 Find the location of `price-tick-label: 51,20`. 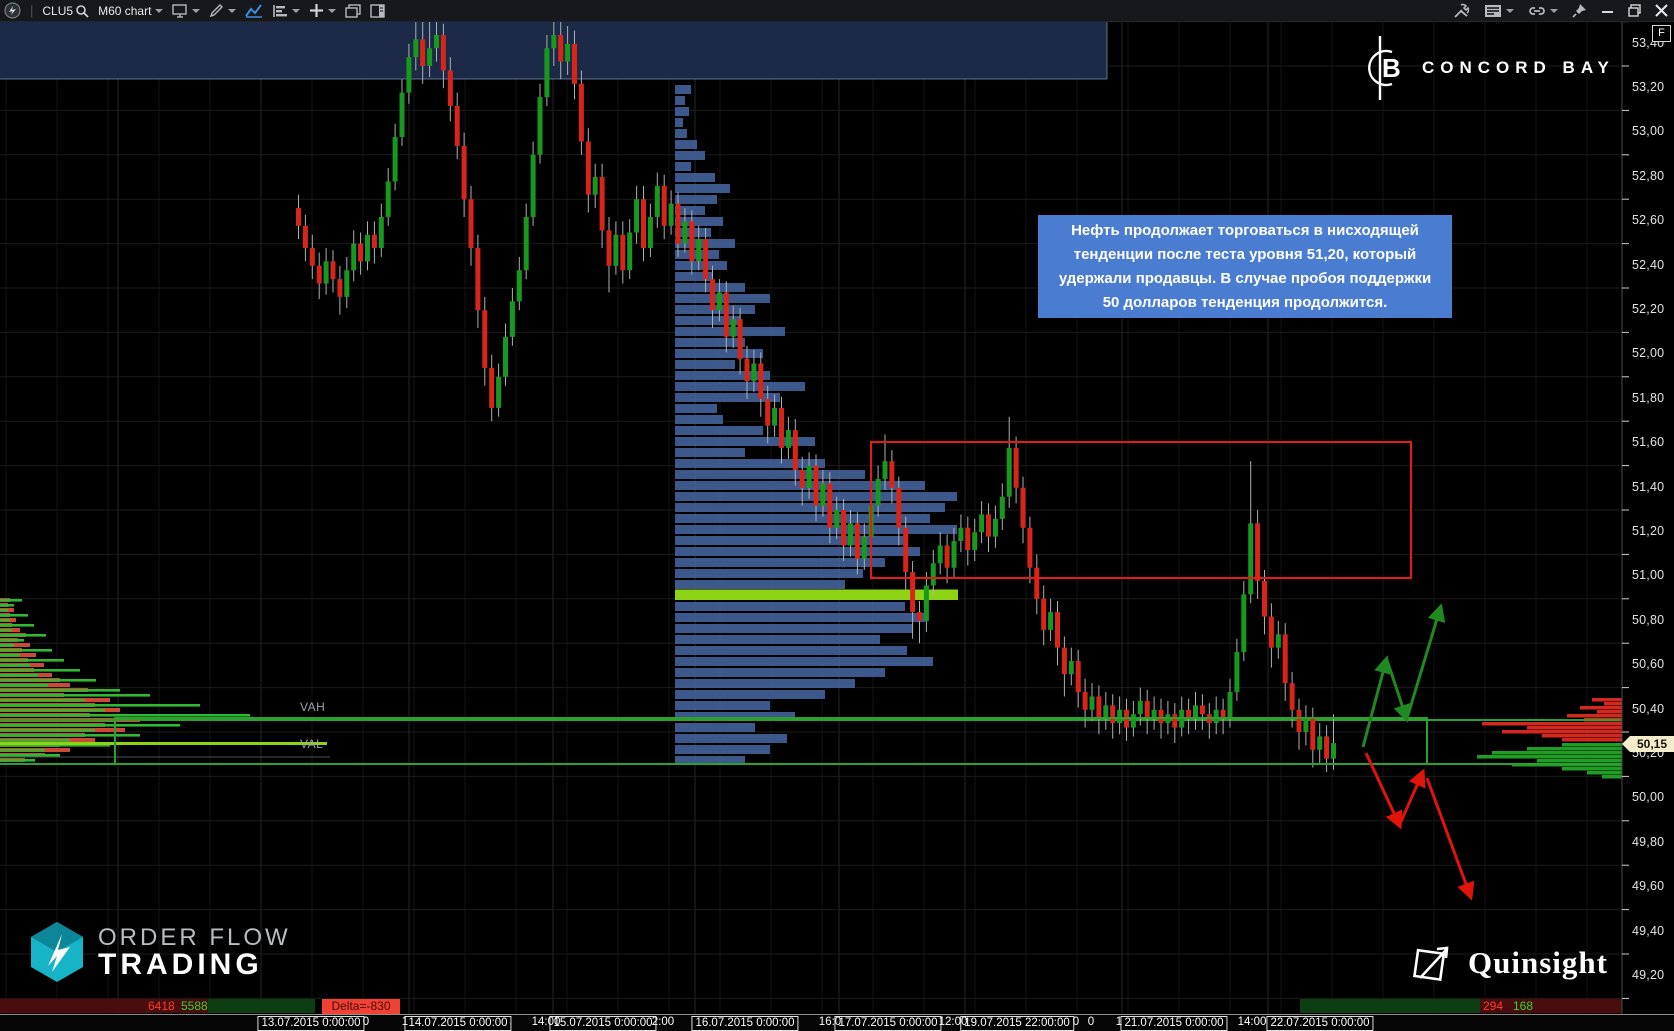

price-tick-label: 51,20 is located at coordinates (1648, 531).